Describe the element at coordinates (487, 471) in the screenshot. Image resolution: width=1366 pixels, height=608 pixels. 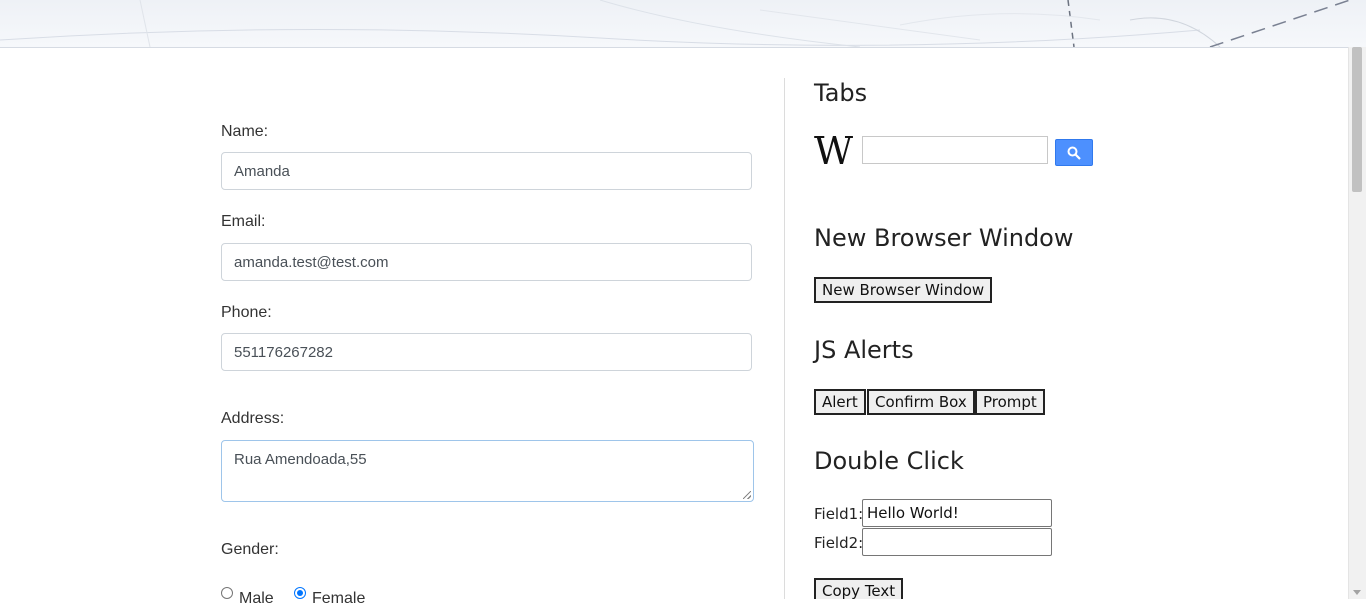
I see `address-textarea: Rua Amendoada,55` at that location.